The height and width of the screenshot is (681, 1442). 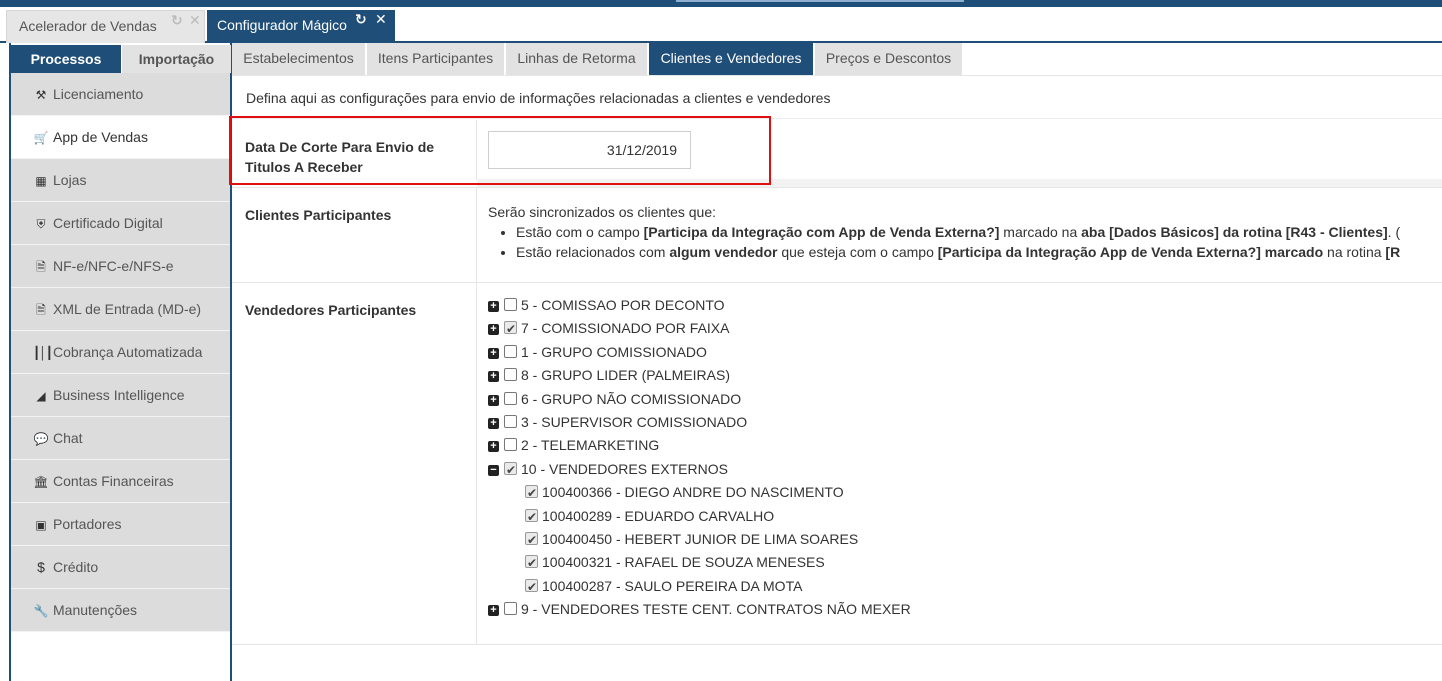 What do you see at coordinates (602, 212) in the screenshot?
I see `clients-intro: Serão sincronizados os clientes que:` at bounding box center [602, 212].